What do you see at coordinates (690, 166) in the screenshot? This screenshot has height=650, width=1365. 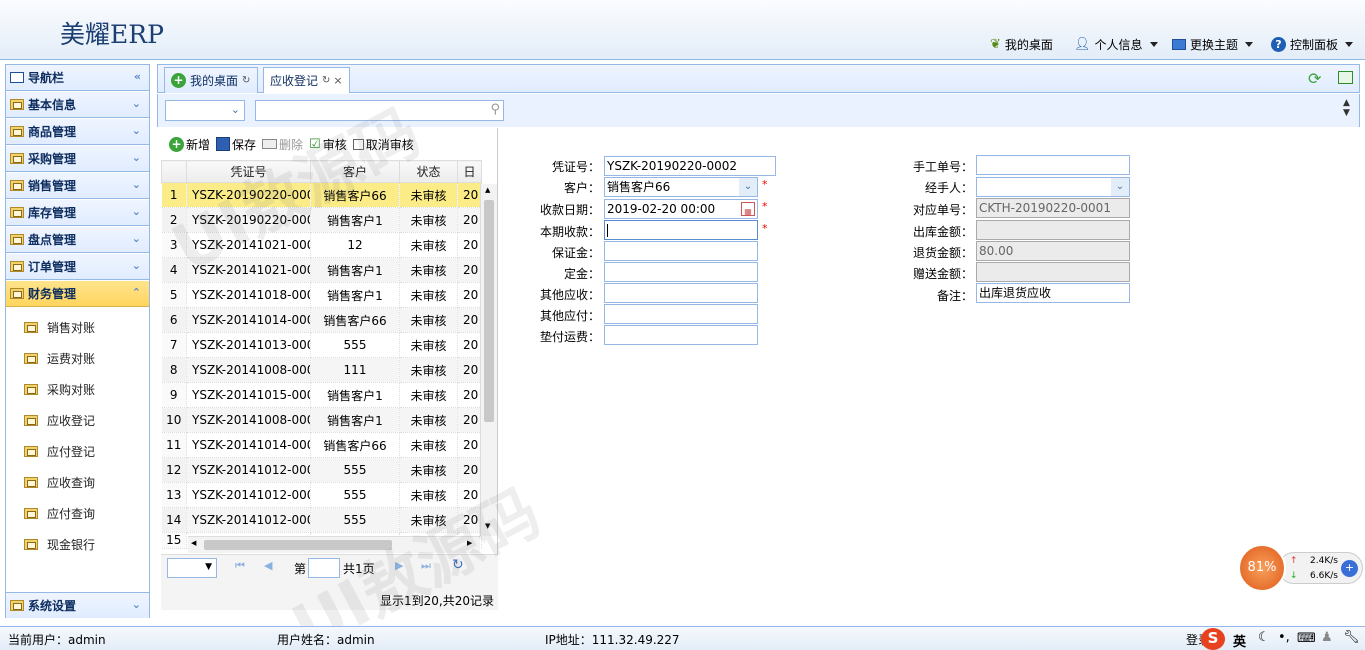 I see `voucher-no-field: YSZK-20190220-0002` at bounding box center [690, 166].